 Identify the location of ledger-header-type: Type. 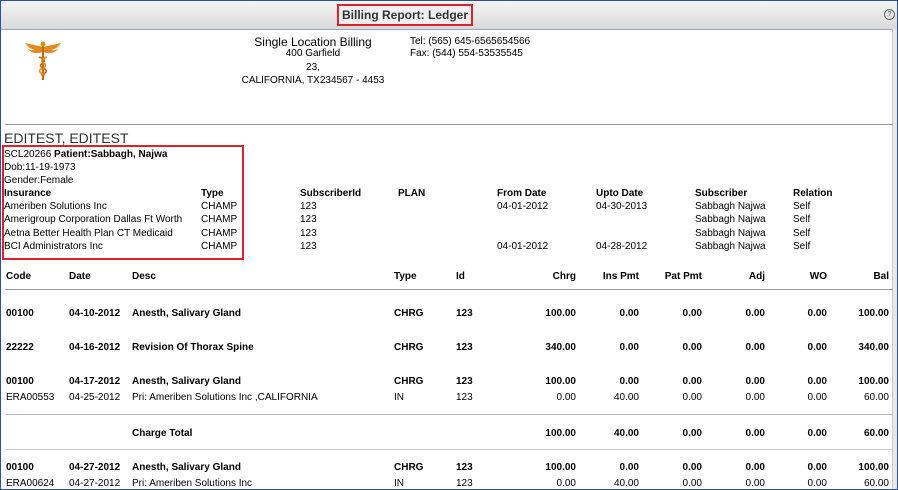
(405, 276).